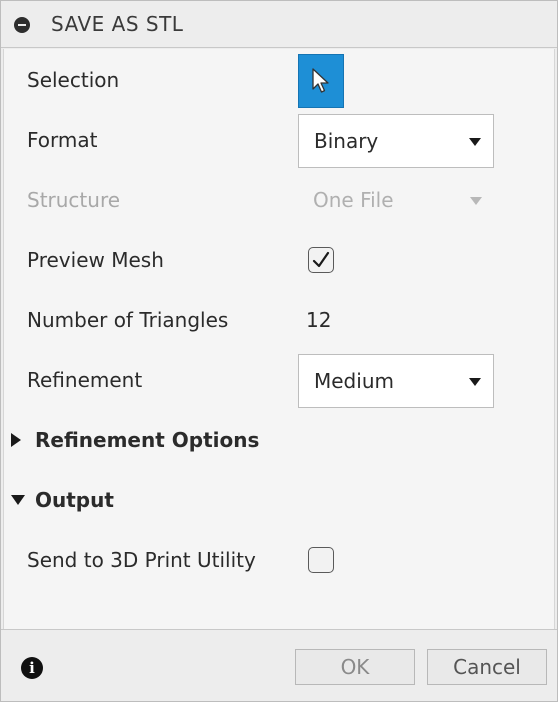 The width and height of the screenshot is (558, 702). What do you see at coordinates (74, 200) in the screenshot?
I see `structure-label: Structure` at bounding box center [74, 200].